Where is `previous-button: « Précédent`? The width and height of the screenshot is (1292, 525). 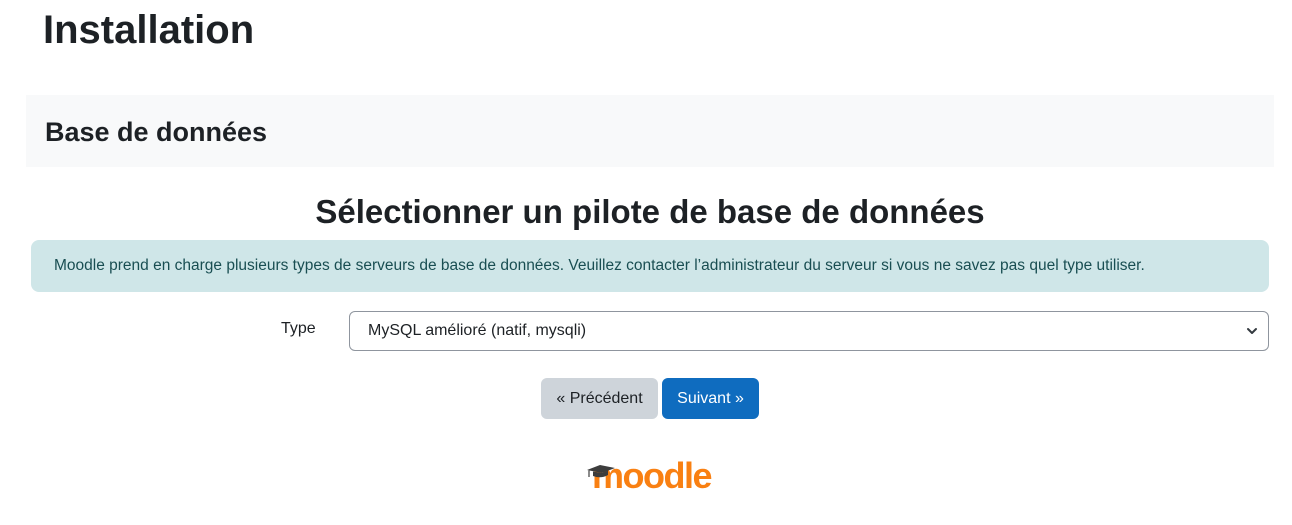
previous-button: « Précédent is located at coordinates (599, 398).